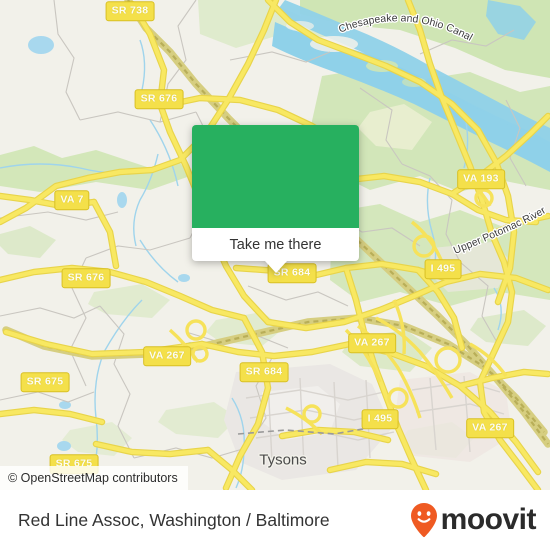  Describe the element at coordinates (264, 372) in the screenshot. I see `road-shield-sr-684-2: SR 684` at that location.